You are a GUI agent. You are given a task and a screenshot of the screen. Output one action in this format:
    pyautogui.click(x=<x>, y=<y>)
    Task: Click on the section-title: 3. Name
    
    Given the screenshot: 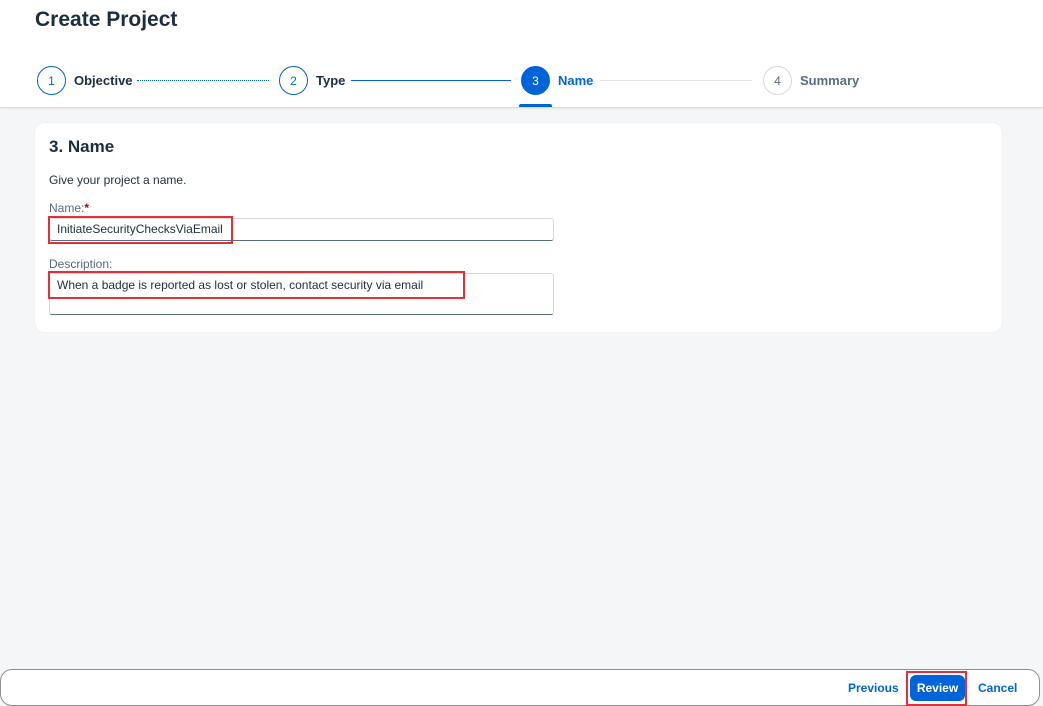 What is the action you would take?
    pyautogui.click(x=82, y=146)
    